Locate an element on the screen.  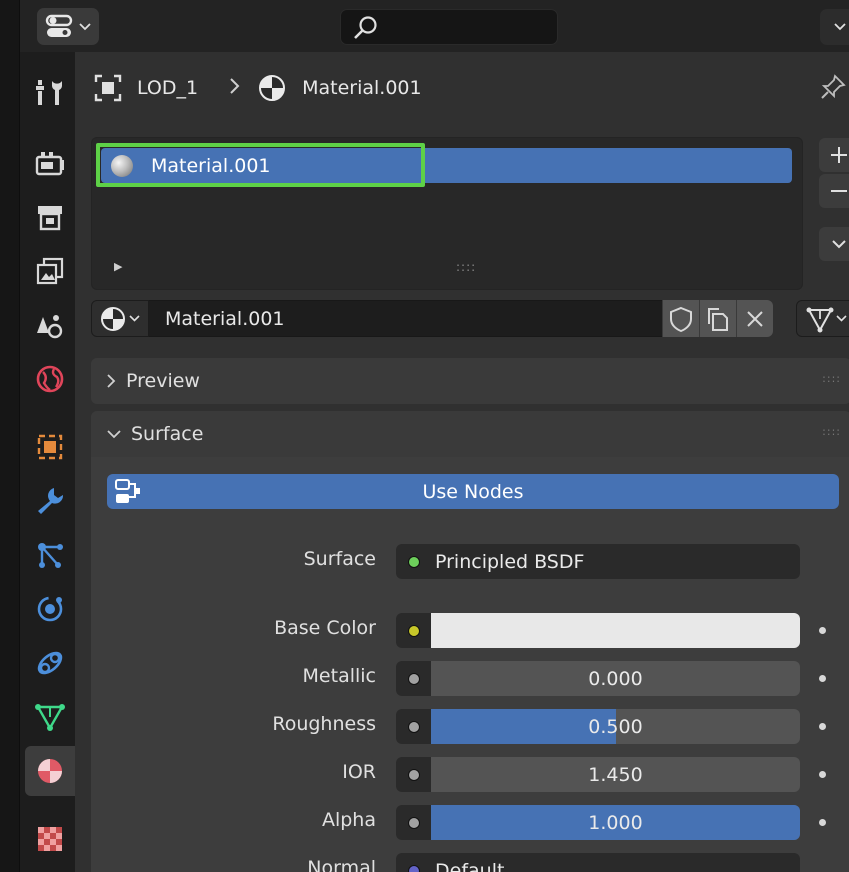
metallic-value: 0.000 is located at coordinates (615, 678).